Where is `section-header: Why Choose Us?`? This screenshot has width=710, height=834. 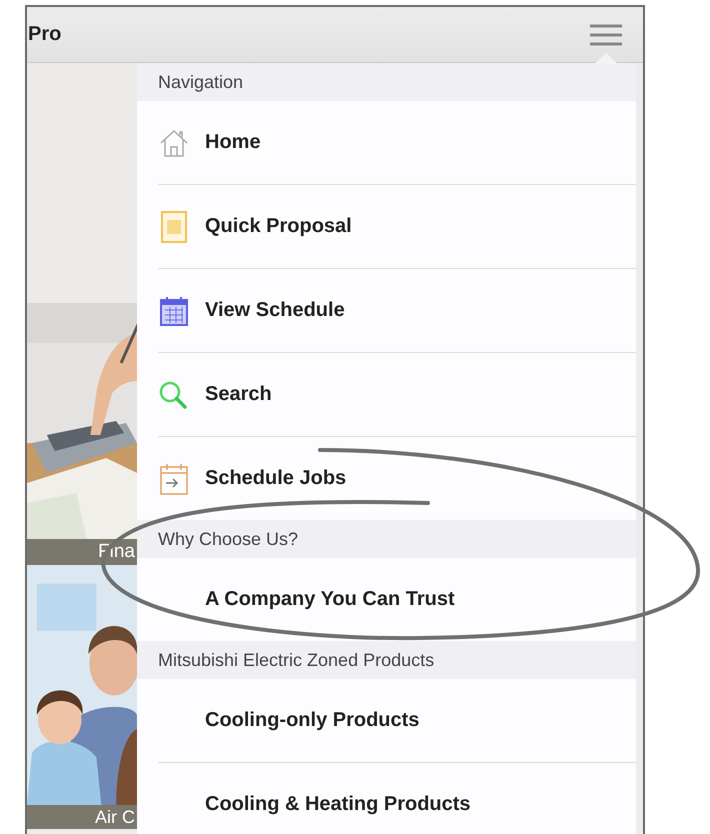
section-header: Why Choose Us? is located at coordinates (386, 539).